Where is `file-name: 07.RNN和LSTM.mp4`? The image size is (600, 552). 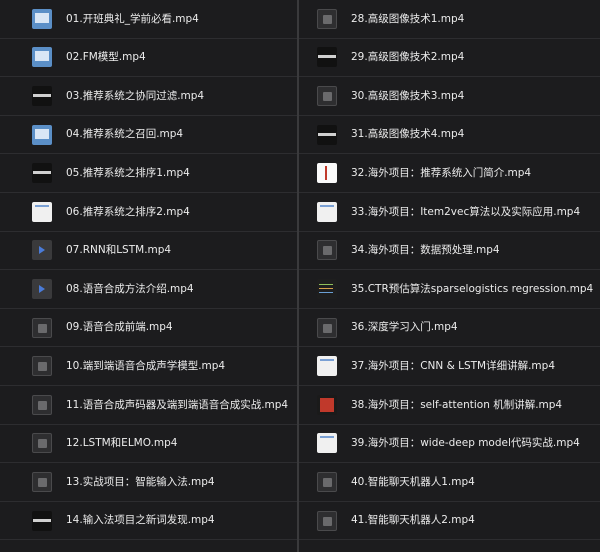
file-name: 07.RNN和LSTM.mp4 is located at coordinates (119, 250).